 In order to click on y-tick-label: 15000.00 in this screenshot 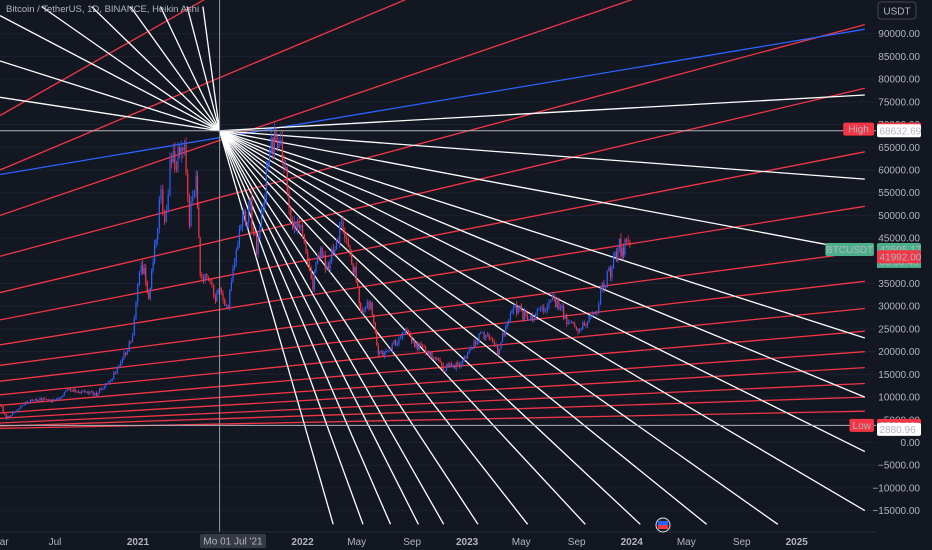, I will do `click(899, 375)`.